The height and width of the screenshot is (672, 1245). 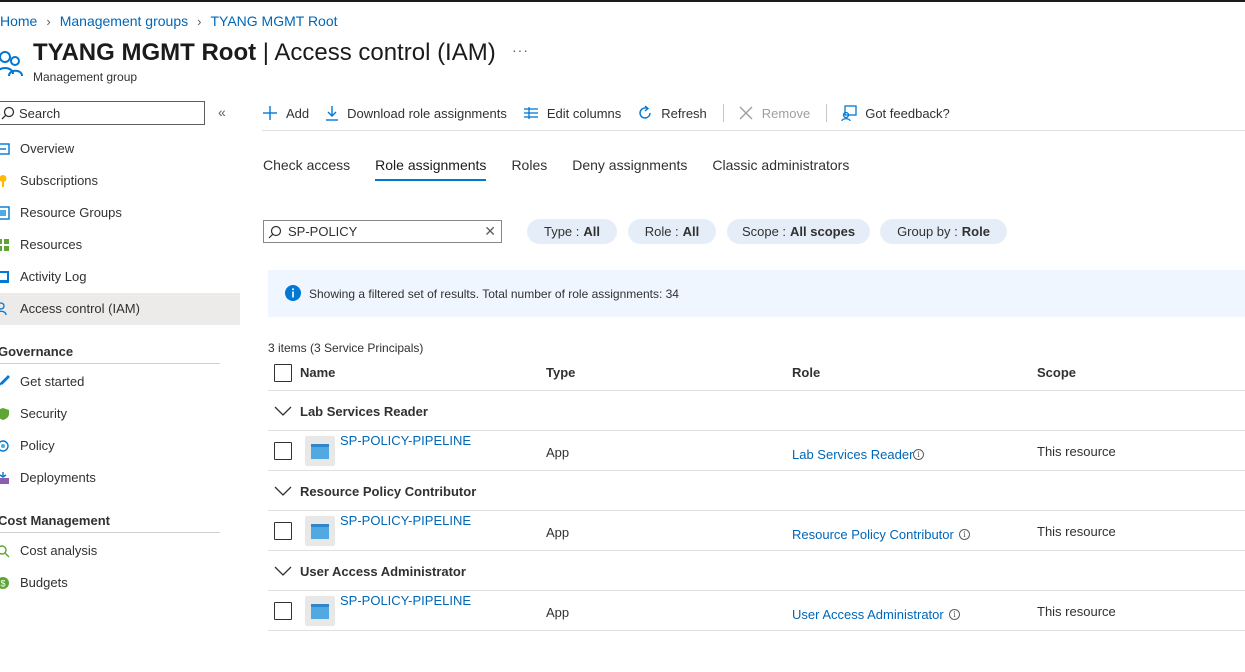 What do you see at coordinates (120, 309) in the screenshot?
I see `sidebar-item-access-control: Access control (IAM)` at bounding box center [120, 309].